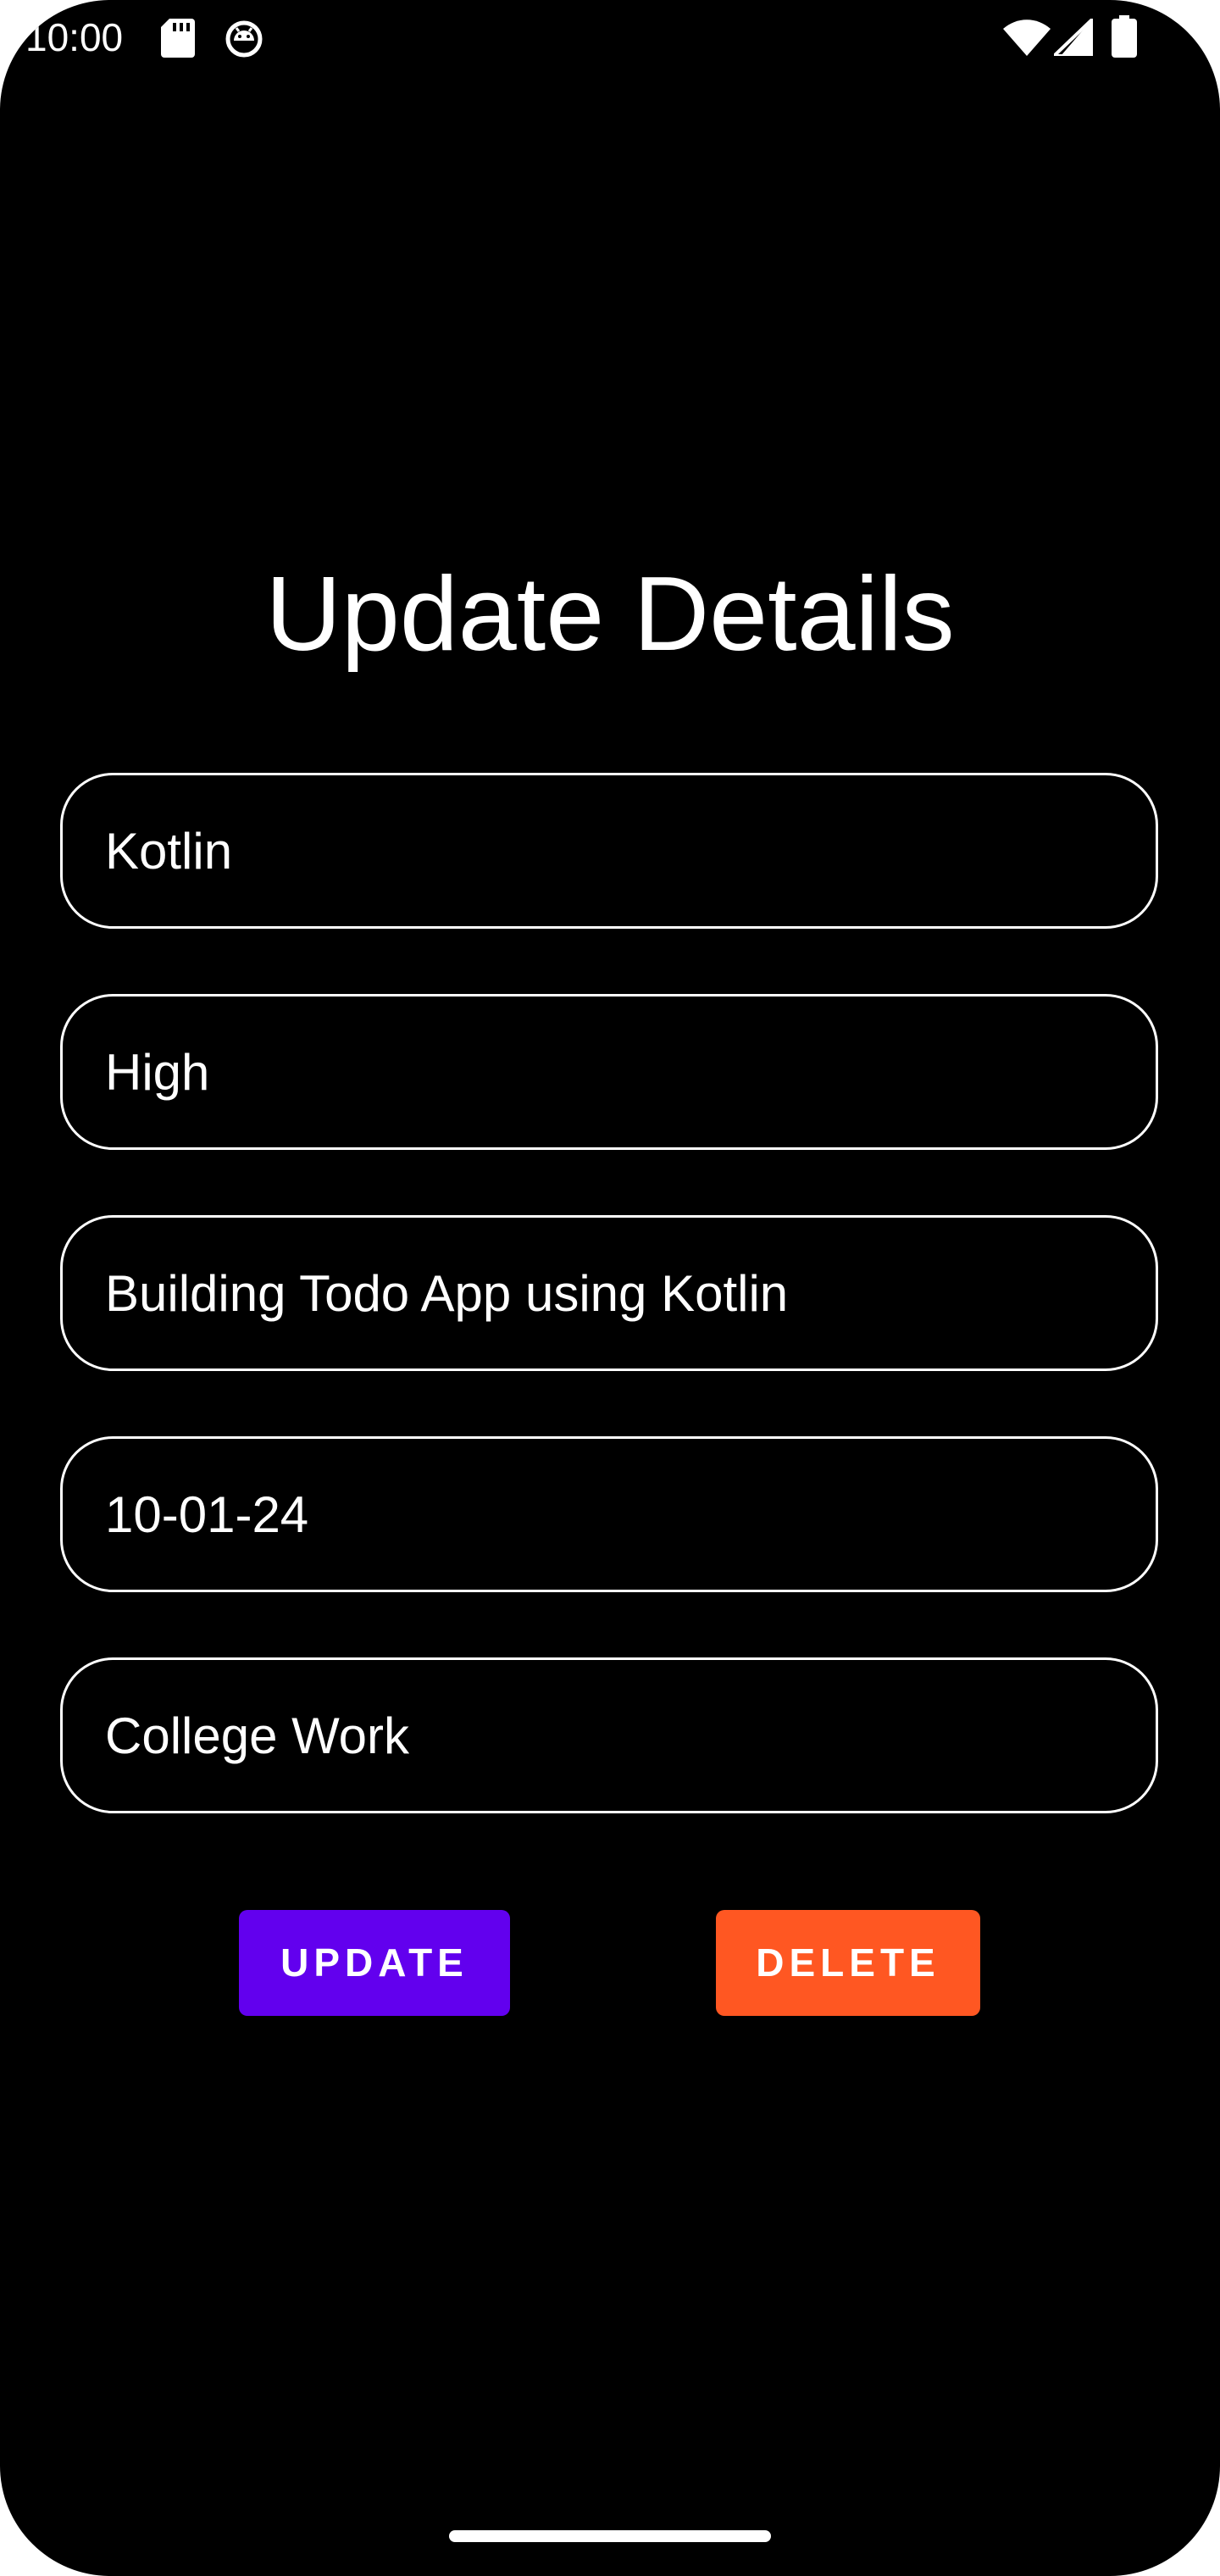  What do you see at coordinates (1073, 37) in the screenshot?
I see `cell-signal-icon` at bounding box center [1073, 37].